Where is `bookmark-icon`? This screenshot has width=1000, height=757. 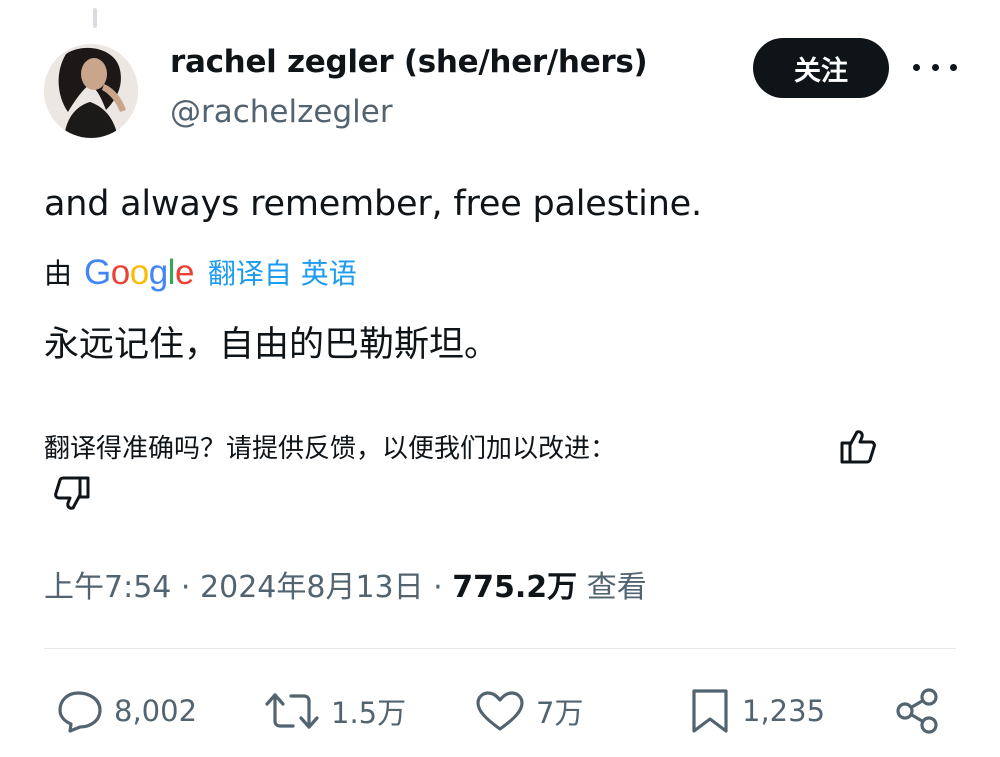 bookmark-icon is located at coordinates (710, 711).